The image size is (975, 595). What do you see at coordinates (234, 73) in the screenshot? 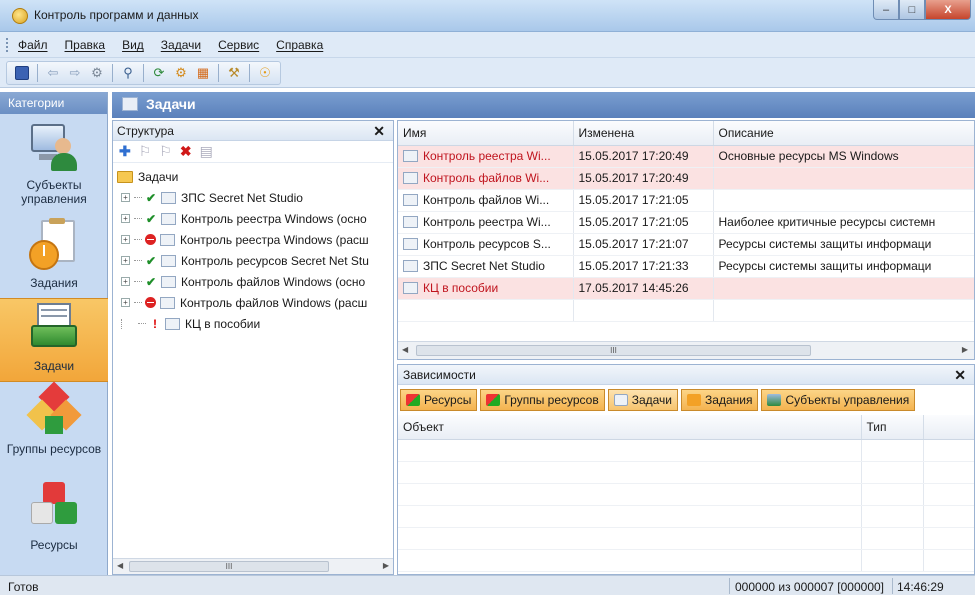
I see `tools-icon: ⚒` at bounding box center [234, 73].